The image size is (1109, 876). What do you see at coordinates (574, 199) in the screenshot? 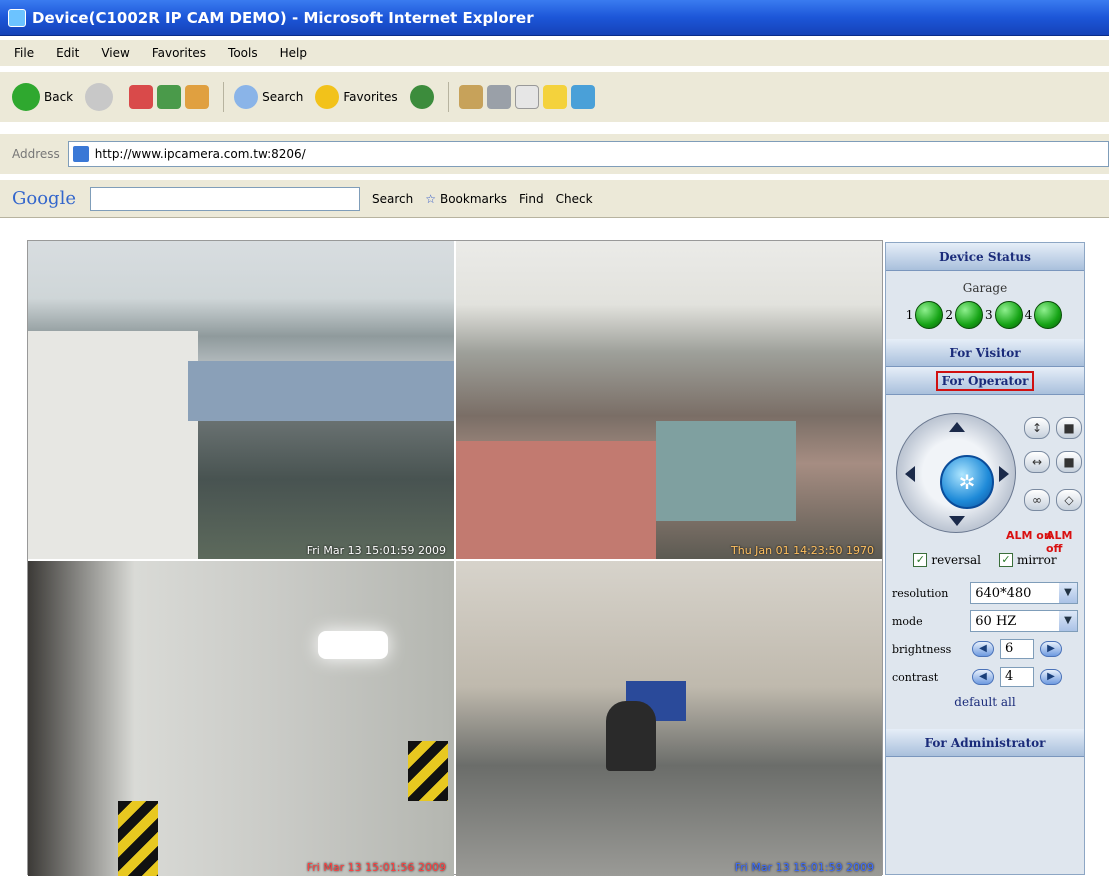
I see `google-check-button: Check` at bounding box center [574, 199].